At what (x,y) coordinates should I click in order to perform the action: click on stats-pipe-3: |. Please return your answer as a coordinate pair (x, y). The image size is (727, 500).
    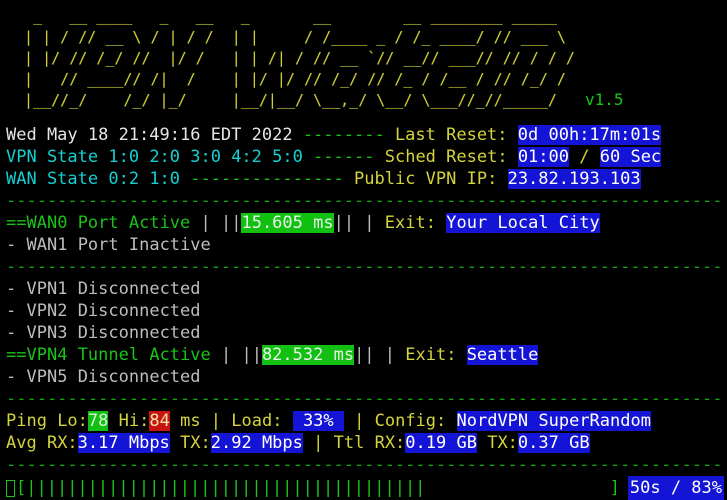
    Looking at the image, I should click on (323, 443).